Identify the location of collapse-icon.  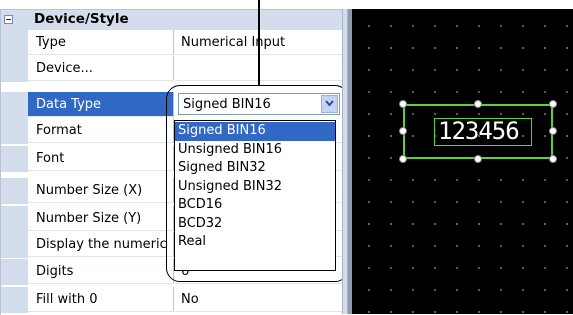
(8, 19).